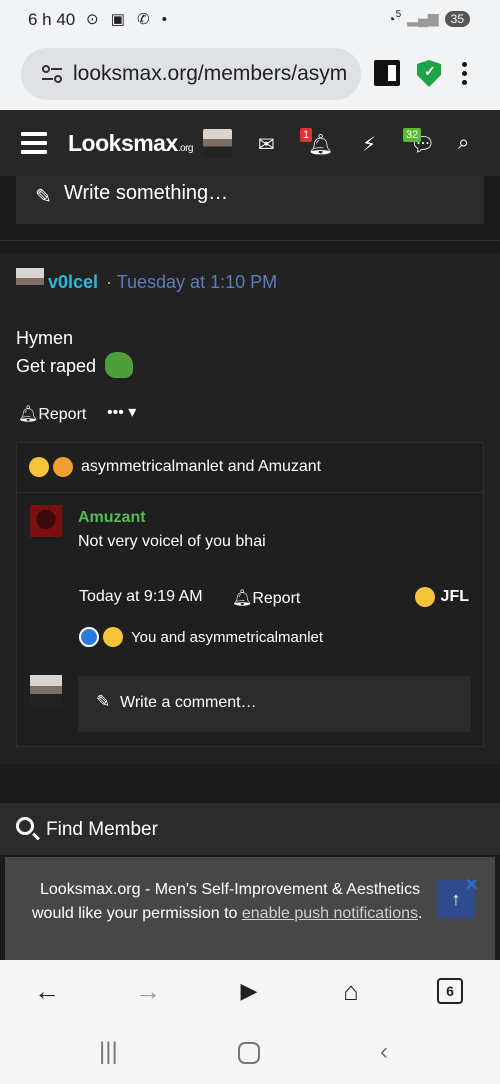 Image resolution: width=500 pixels, height=1084 pixels. What do you see at coordinates (175, 467) in the screenshot?
I see `reaction-summary: asymmetricalmanlet and Amuzant` at bounding box center [175, 467].